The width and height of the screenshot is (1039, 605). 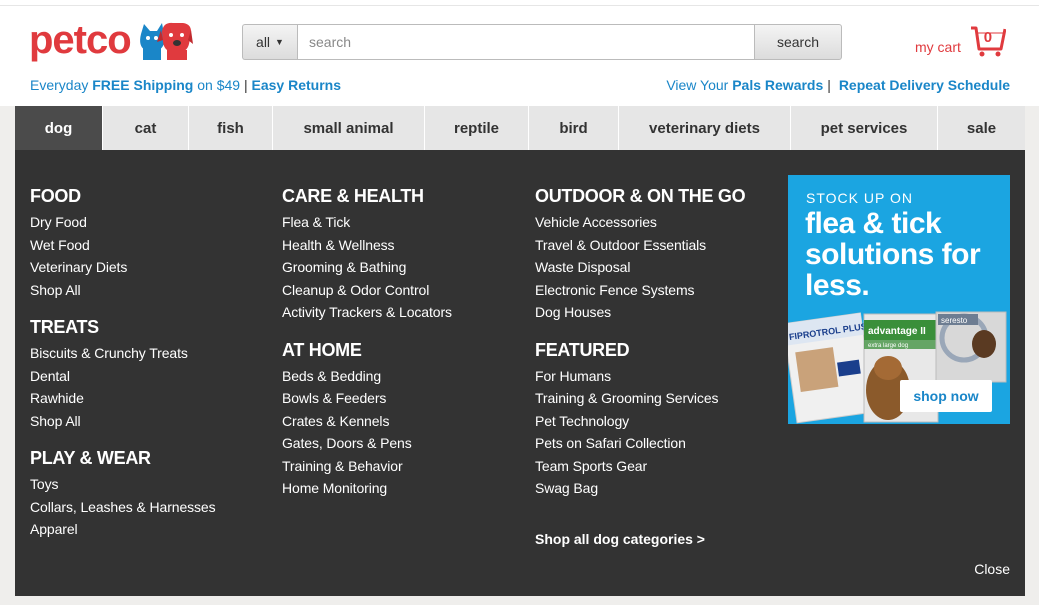 What do you see at coordinates (367, 245) in the screenshot?
I see `menu-link: Health & Wellness` at bounding box center [367, 245].